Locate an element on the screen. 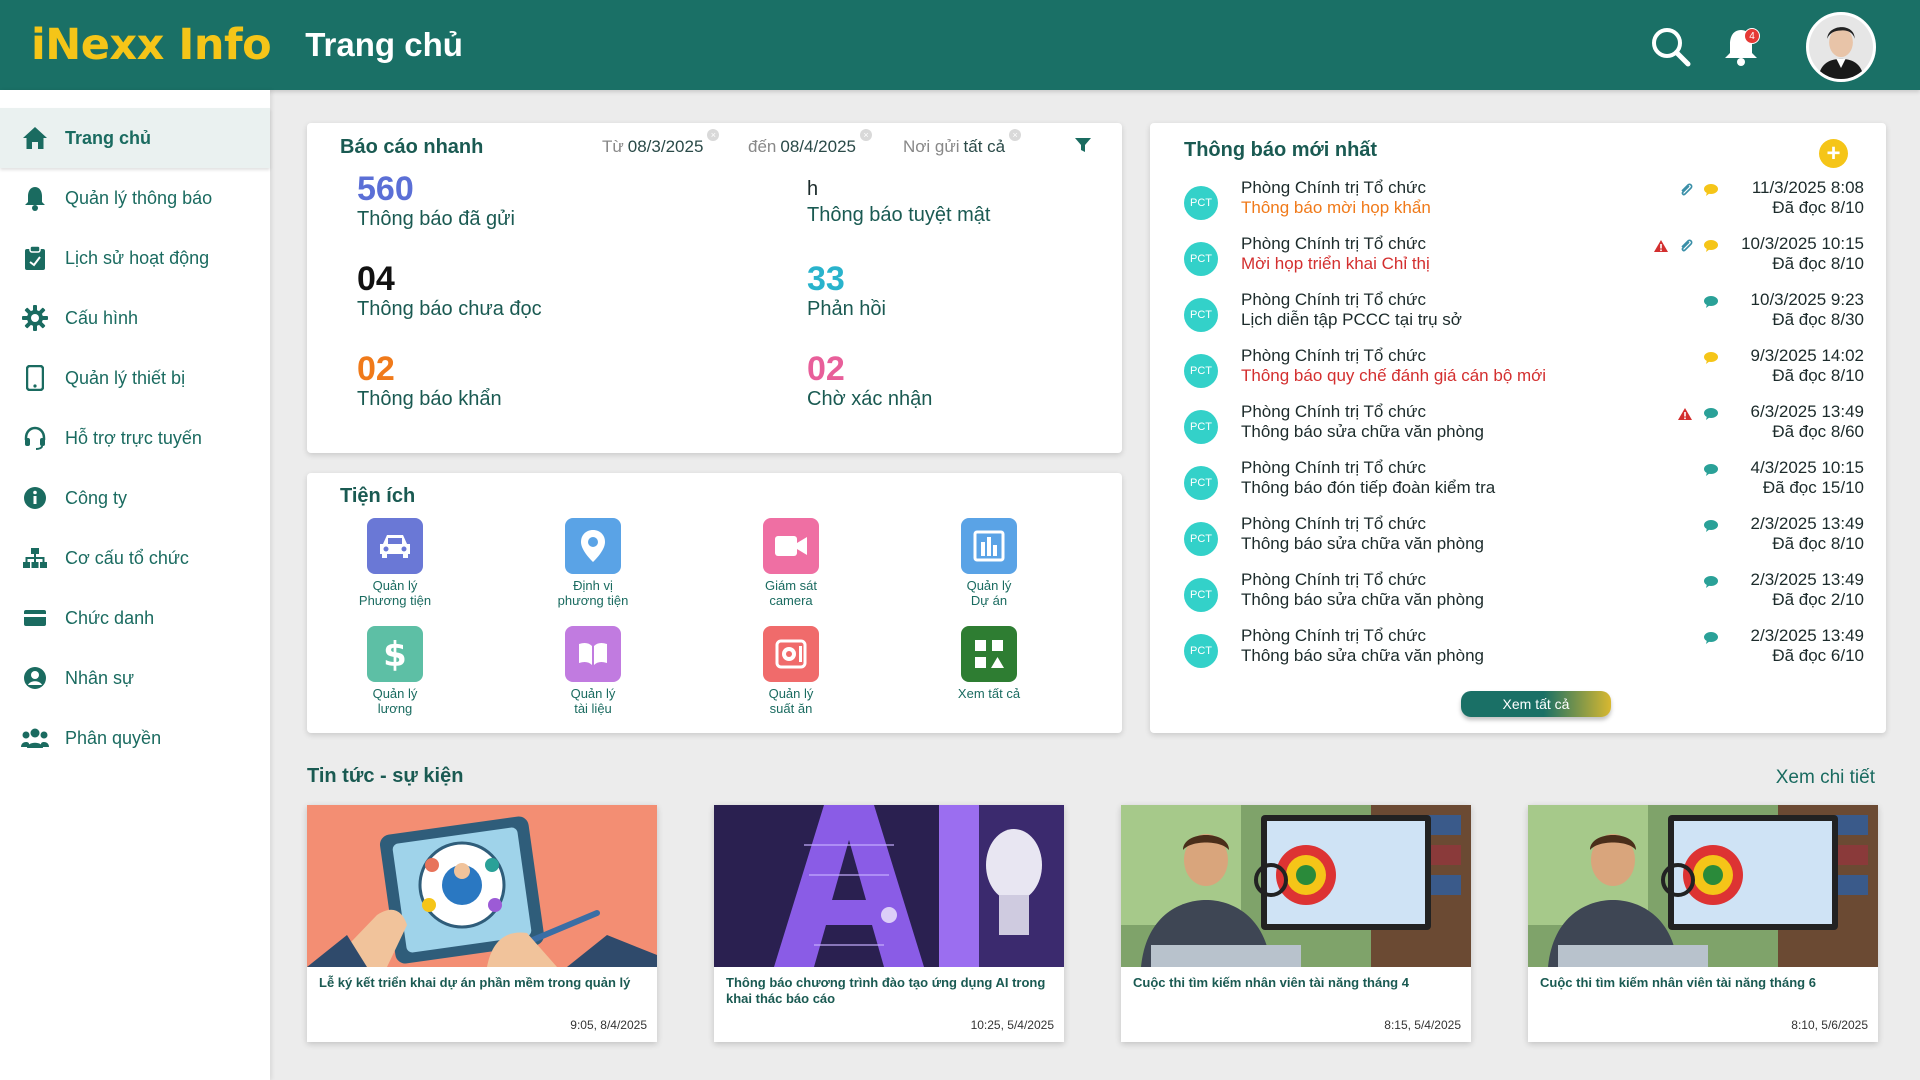 The image size is (1920, 1080). stat-block: 02 Thông báo khẩn is located at coordinates (429, 381).